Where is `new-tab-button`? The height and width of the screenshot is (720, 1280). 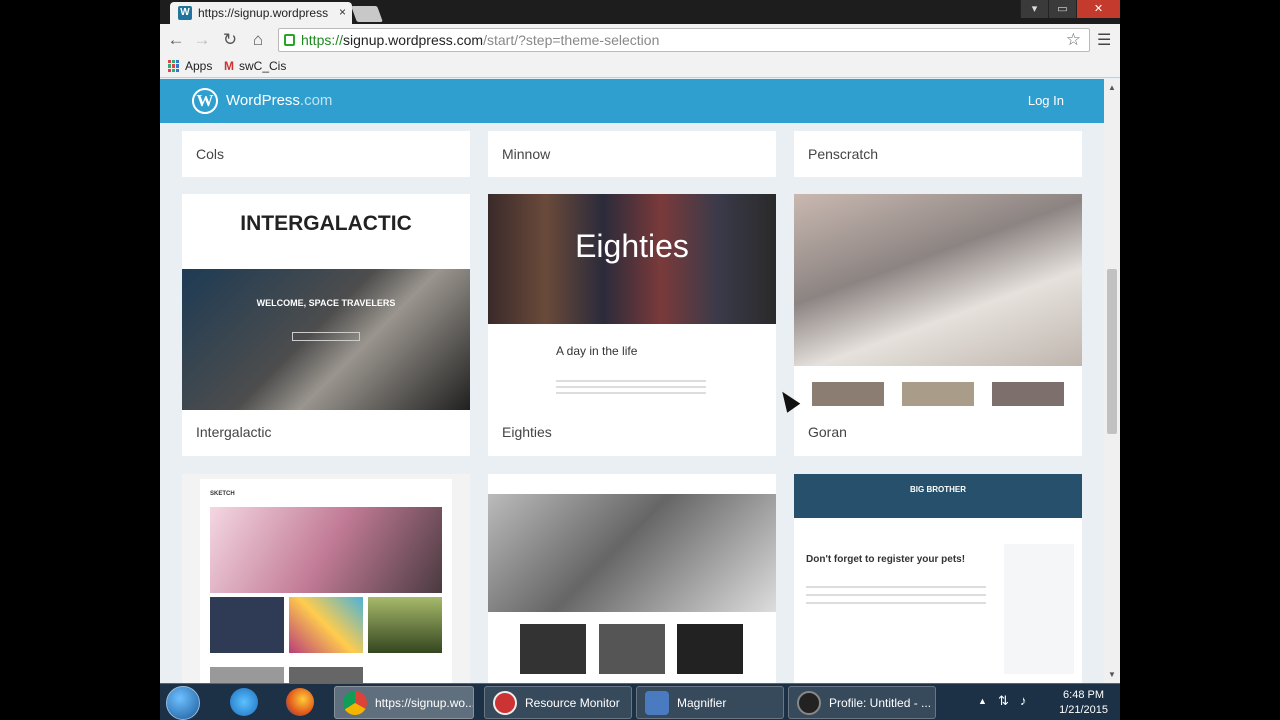 new-tab-button is located at coordinates (367, 14).